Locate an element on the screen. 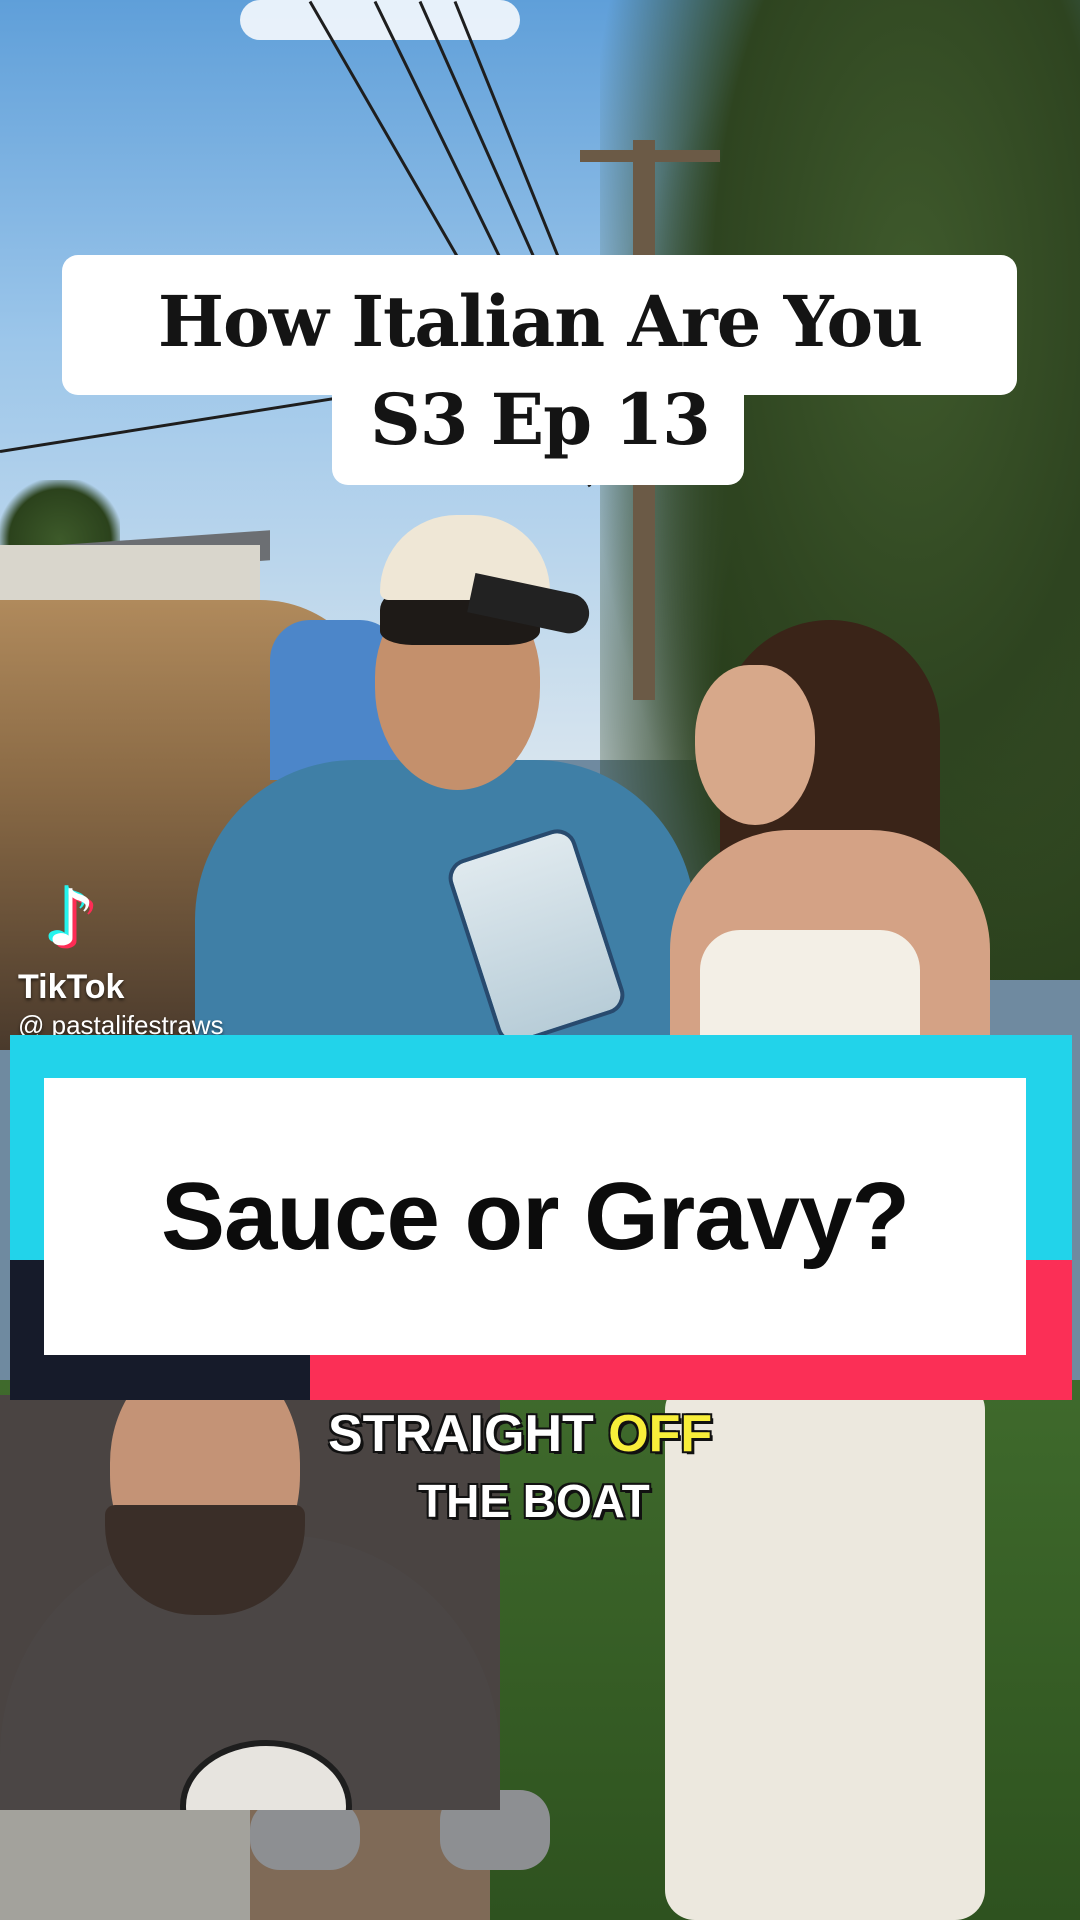 The image size is (1080, 1920). woman-face is located at coordinates (755, 745).